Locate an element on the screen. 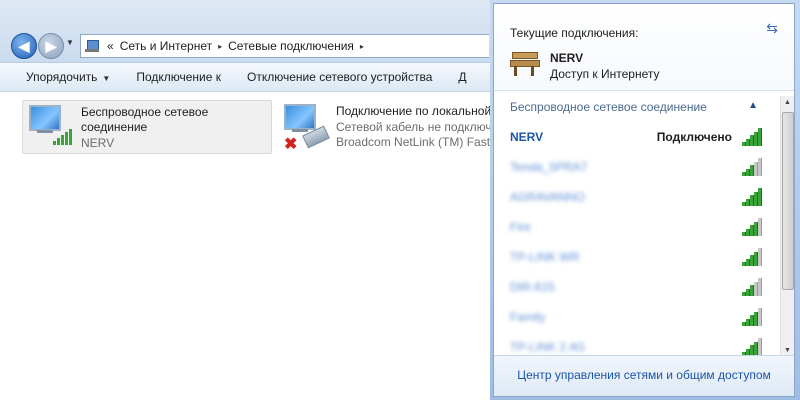 The width and height of the screenshot is (800, 400). adapter-device: Broadcom NetLink (TM) Fast Ethernet is located at coordinates (413, 142).